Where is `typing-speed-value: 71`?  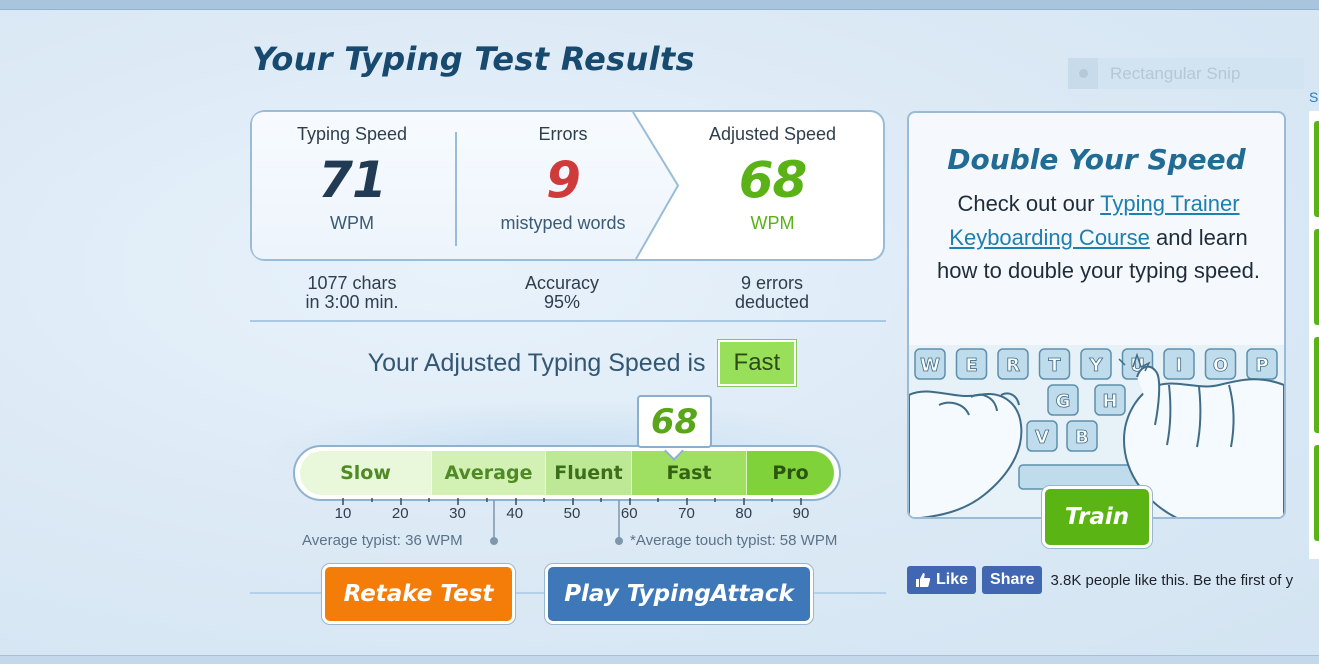
typing-speed-value: 71 is located at coordinates (352, 180).